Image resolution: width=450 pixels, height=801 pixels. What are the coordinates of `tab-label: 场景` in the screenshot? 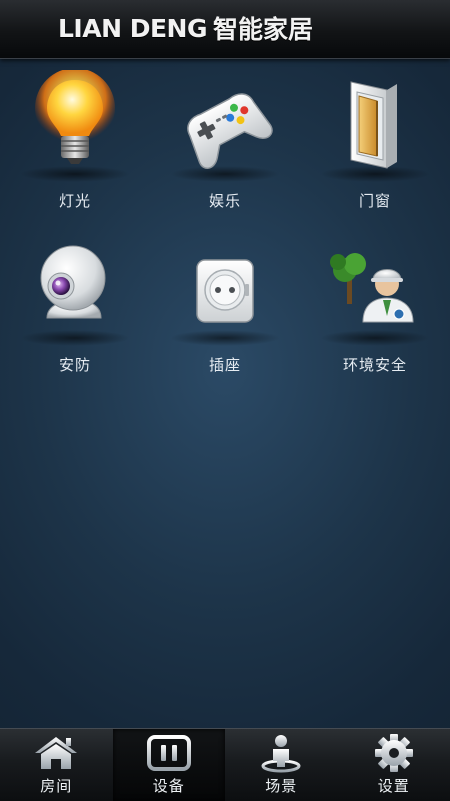 It's located at (281, 785).